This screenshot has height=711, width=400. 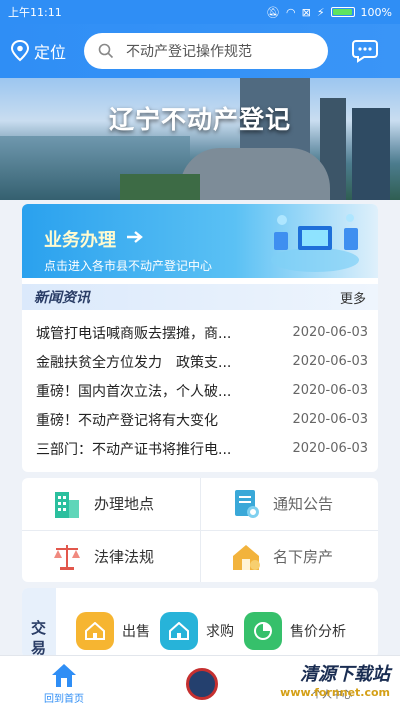 I want to click on news-item: 金融扶贫全方位发力 政策支... 2020-06-03, so click(x=202, y=361).